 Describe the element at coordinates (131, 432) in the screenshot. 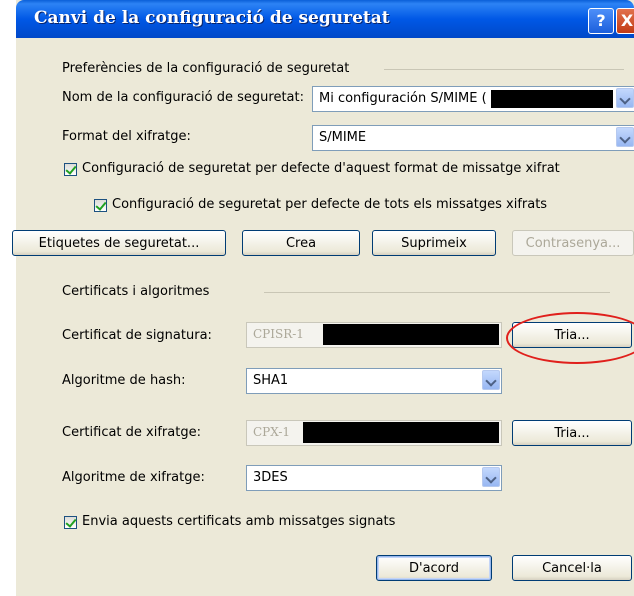

I see `encryption-certificate-label: Certificat de xifratge:` at that location.